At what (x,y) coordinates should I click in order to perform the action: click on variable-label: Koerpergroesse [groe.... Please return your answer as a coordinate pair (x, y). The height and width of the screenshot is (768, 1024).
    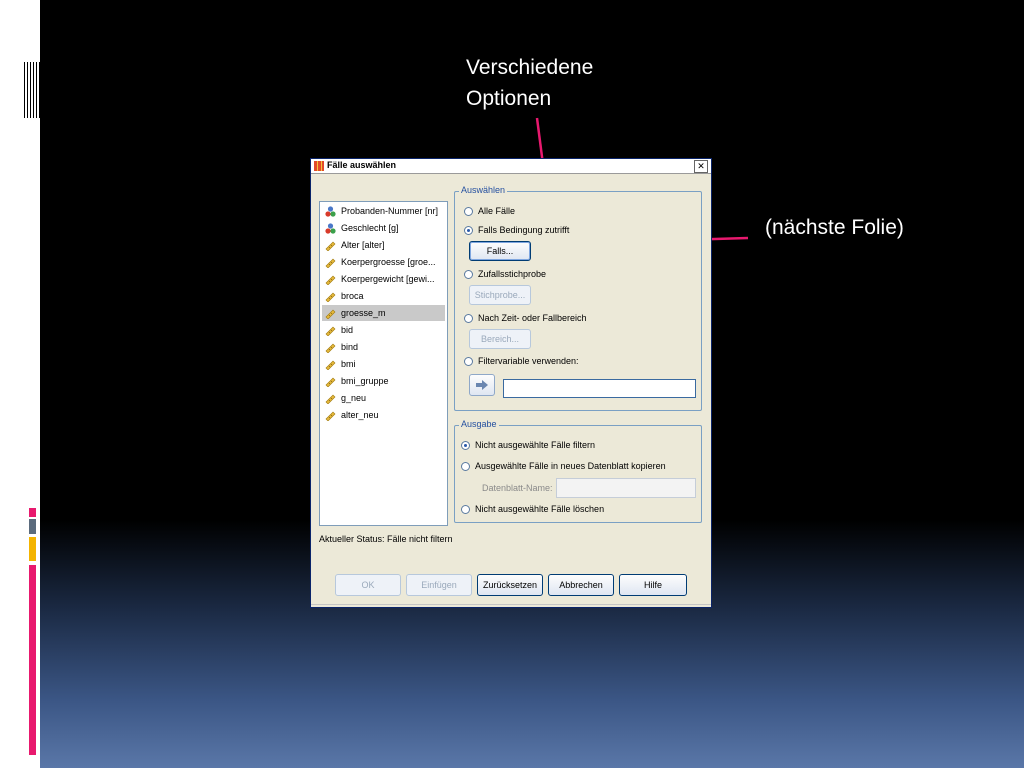
    Looking at the image, I should click on (388, 262).